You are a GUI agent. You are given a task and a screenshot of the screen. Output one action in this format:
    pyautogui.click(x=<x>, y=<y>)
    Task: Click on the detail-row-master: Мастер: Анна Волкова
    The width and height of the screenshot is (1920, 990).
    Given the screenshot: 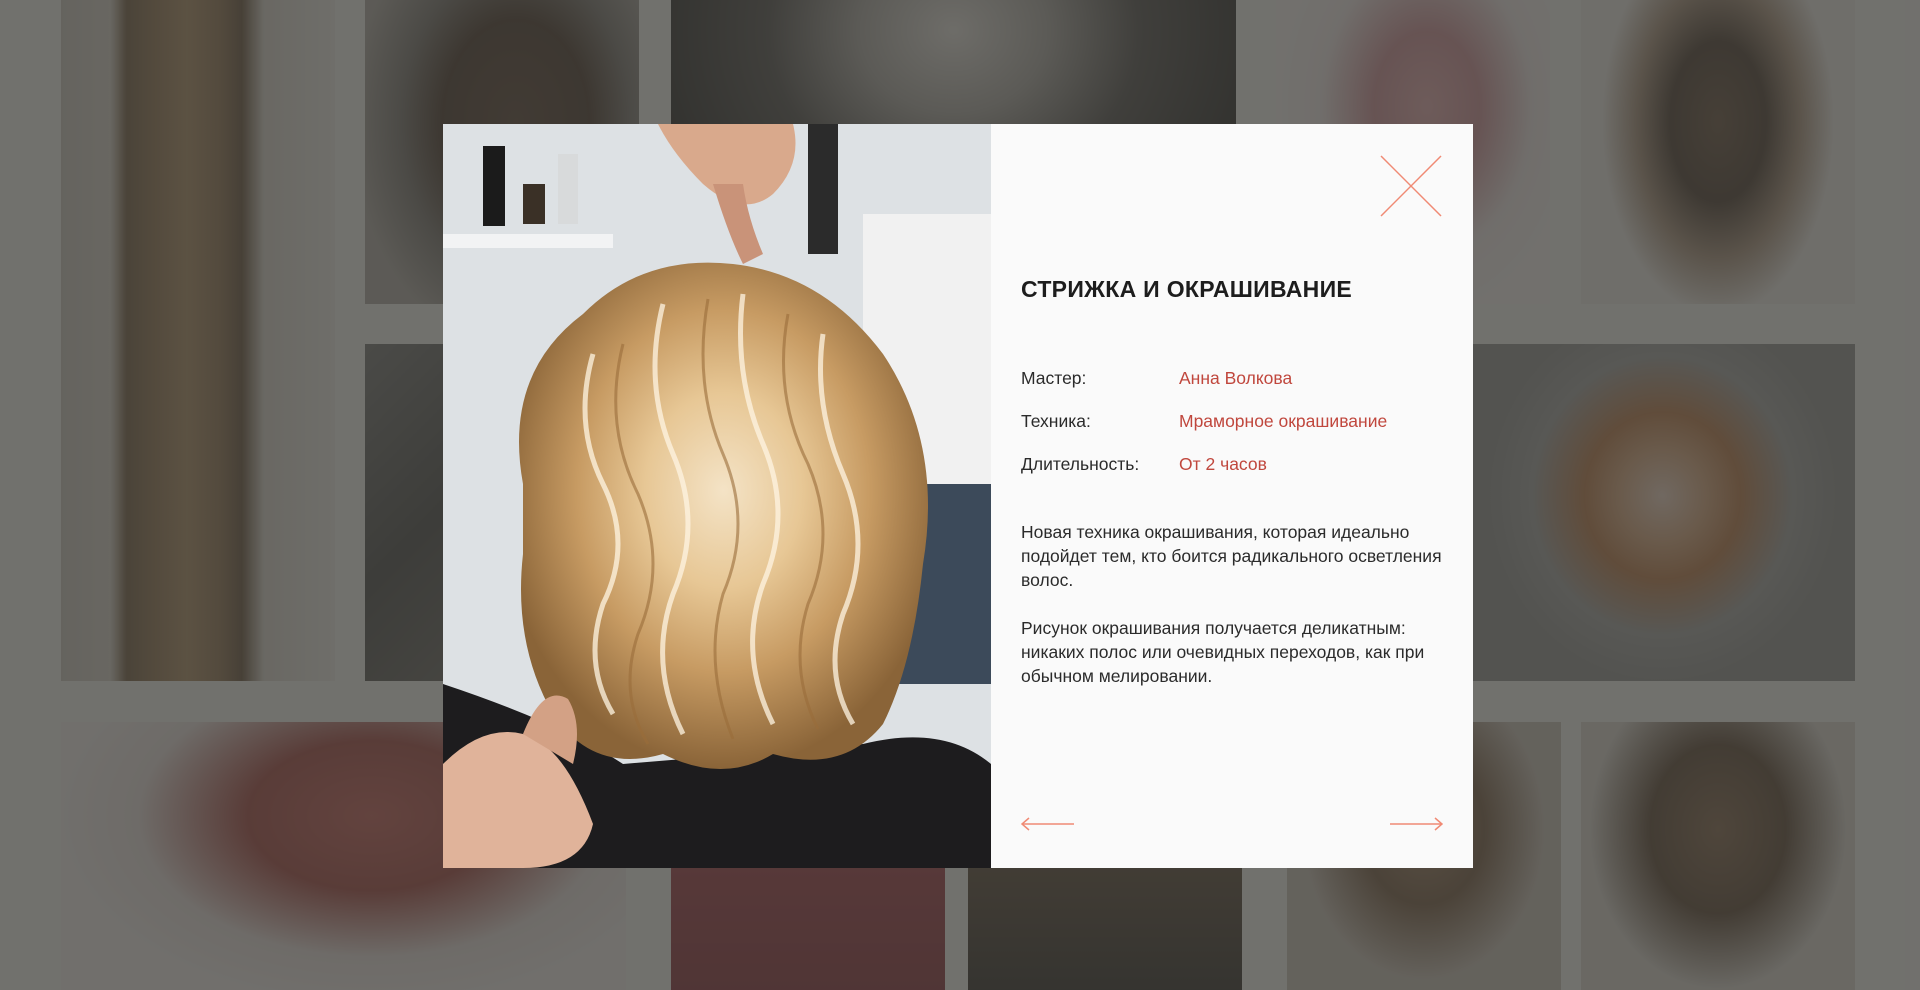 What is the action you would take?
    pyautogui.click(x=1204, y=378)
    